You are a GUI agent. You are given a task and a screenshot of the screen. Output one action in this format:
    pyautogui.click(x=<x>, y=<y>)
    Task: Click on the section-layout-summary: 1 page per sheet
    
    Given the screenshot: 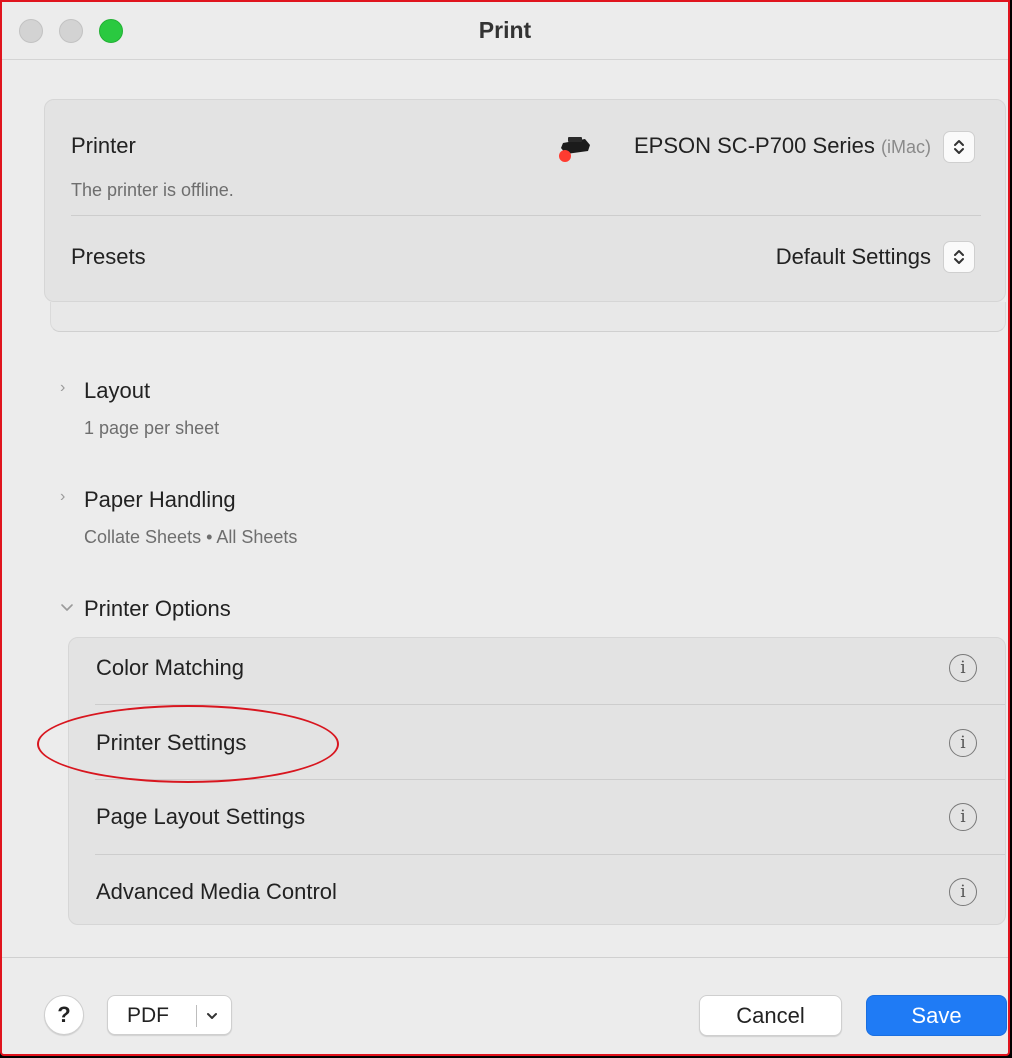 What is the action you would take?
    pyautogui.click(x=152, y=428)
    